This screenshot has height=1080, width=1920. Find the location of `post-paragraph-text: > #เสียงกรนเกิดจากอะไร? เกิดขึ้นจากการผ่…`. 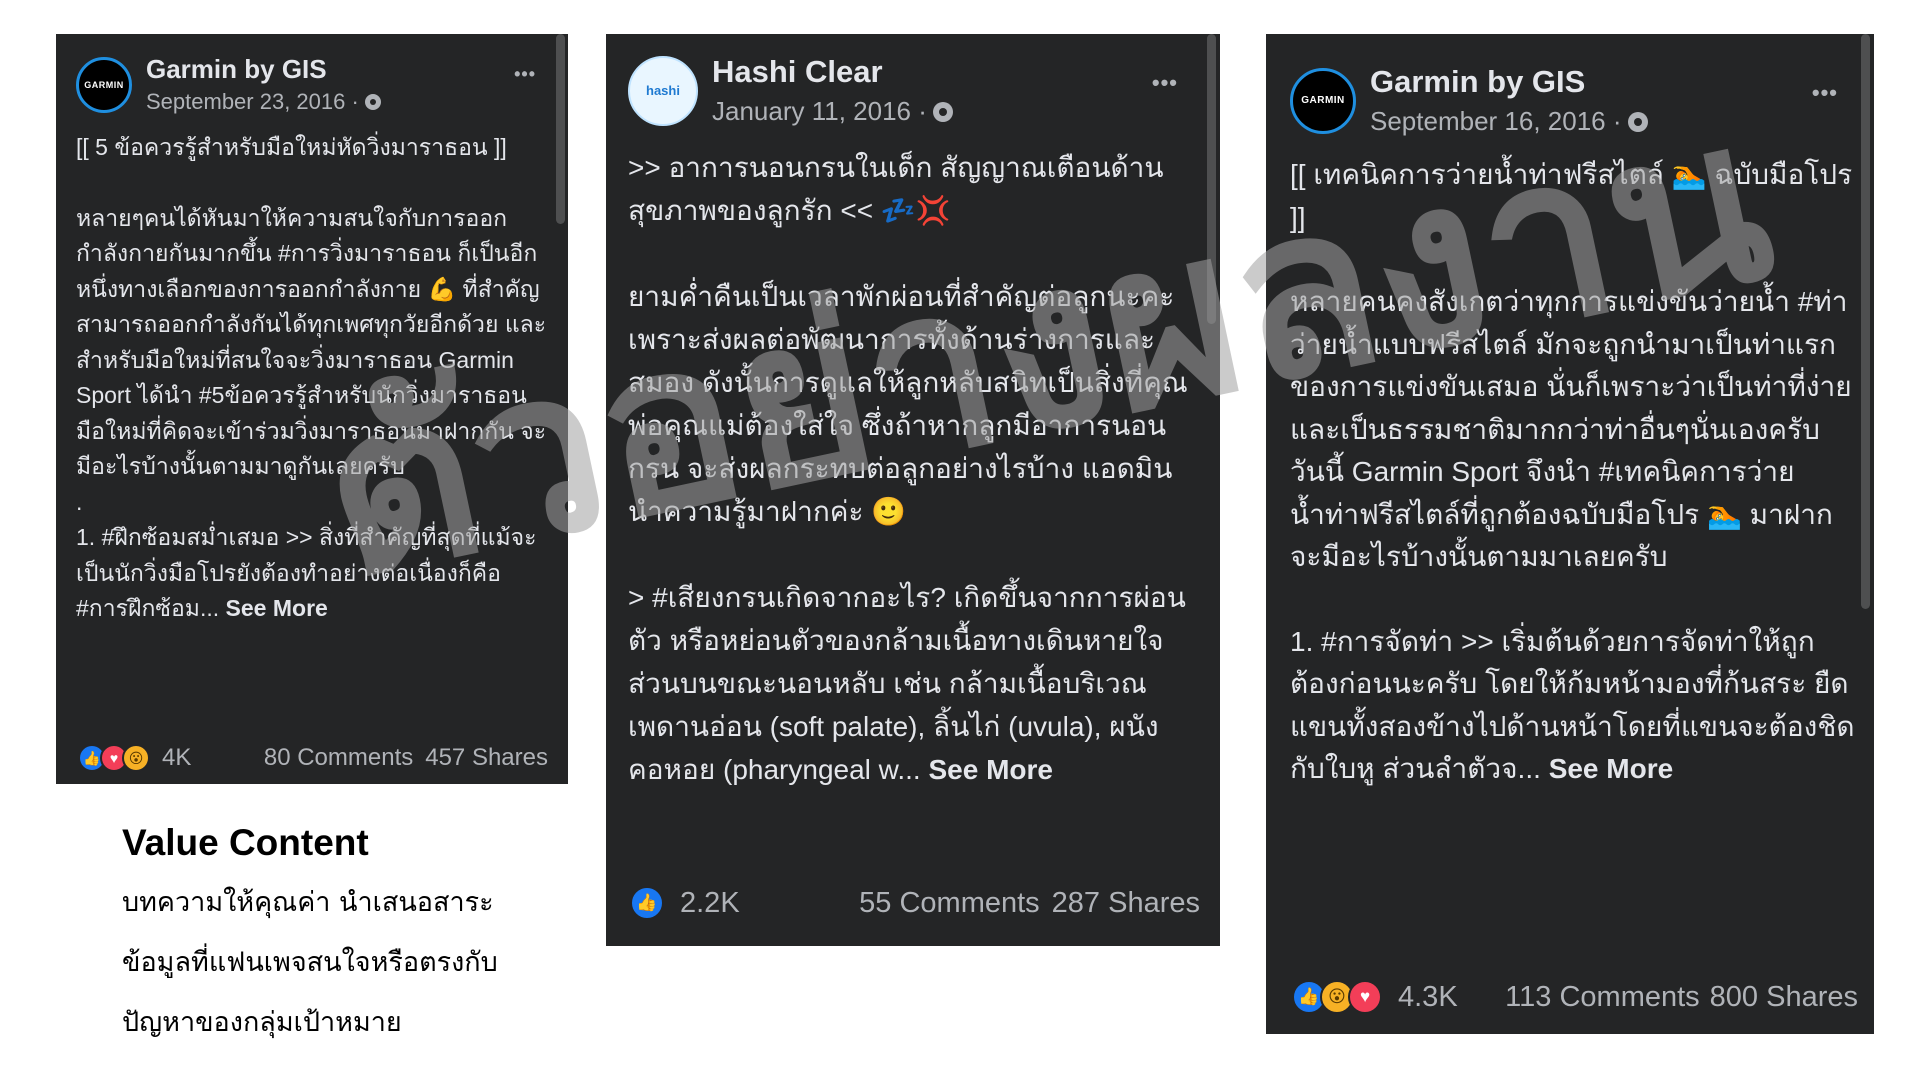

post-paragraph-text: > #เสียงกรนเกิดจากอะไร? เกิดขึ้นจากการผ่… is located at coordinates (907, 683).